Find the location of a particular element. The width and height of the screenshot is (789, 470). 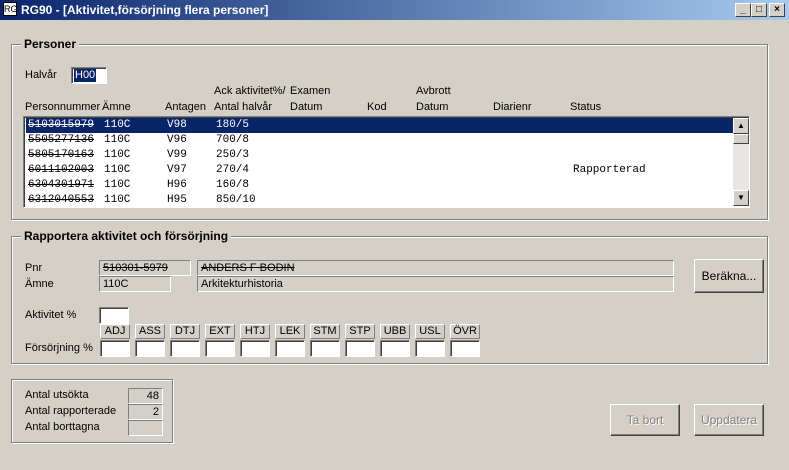

antal-rapporterade-value: 2 is located at coordinates (145, 412).